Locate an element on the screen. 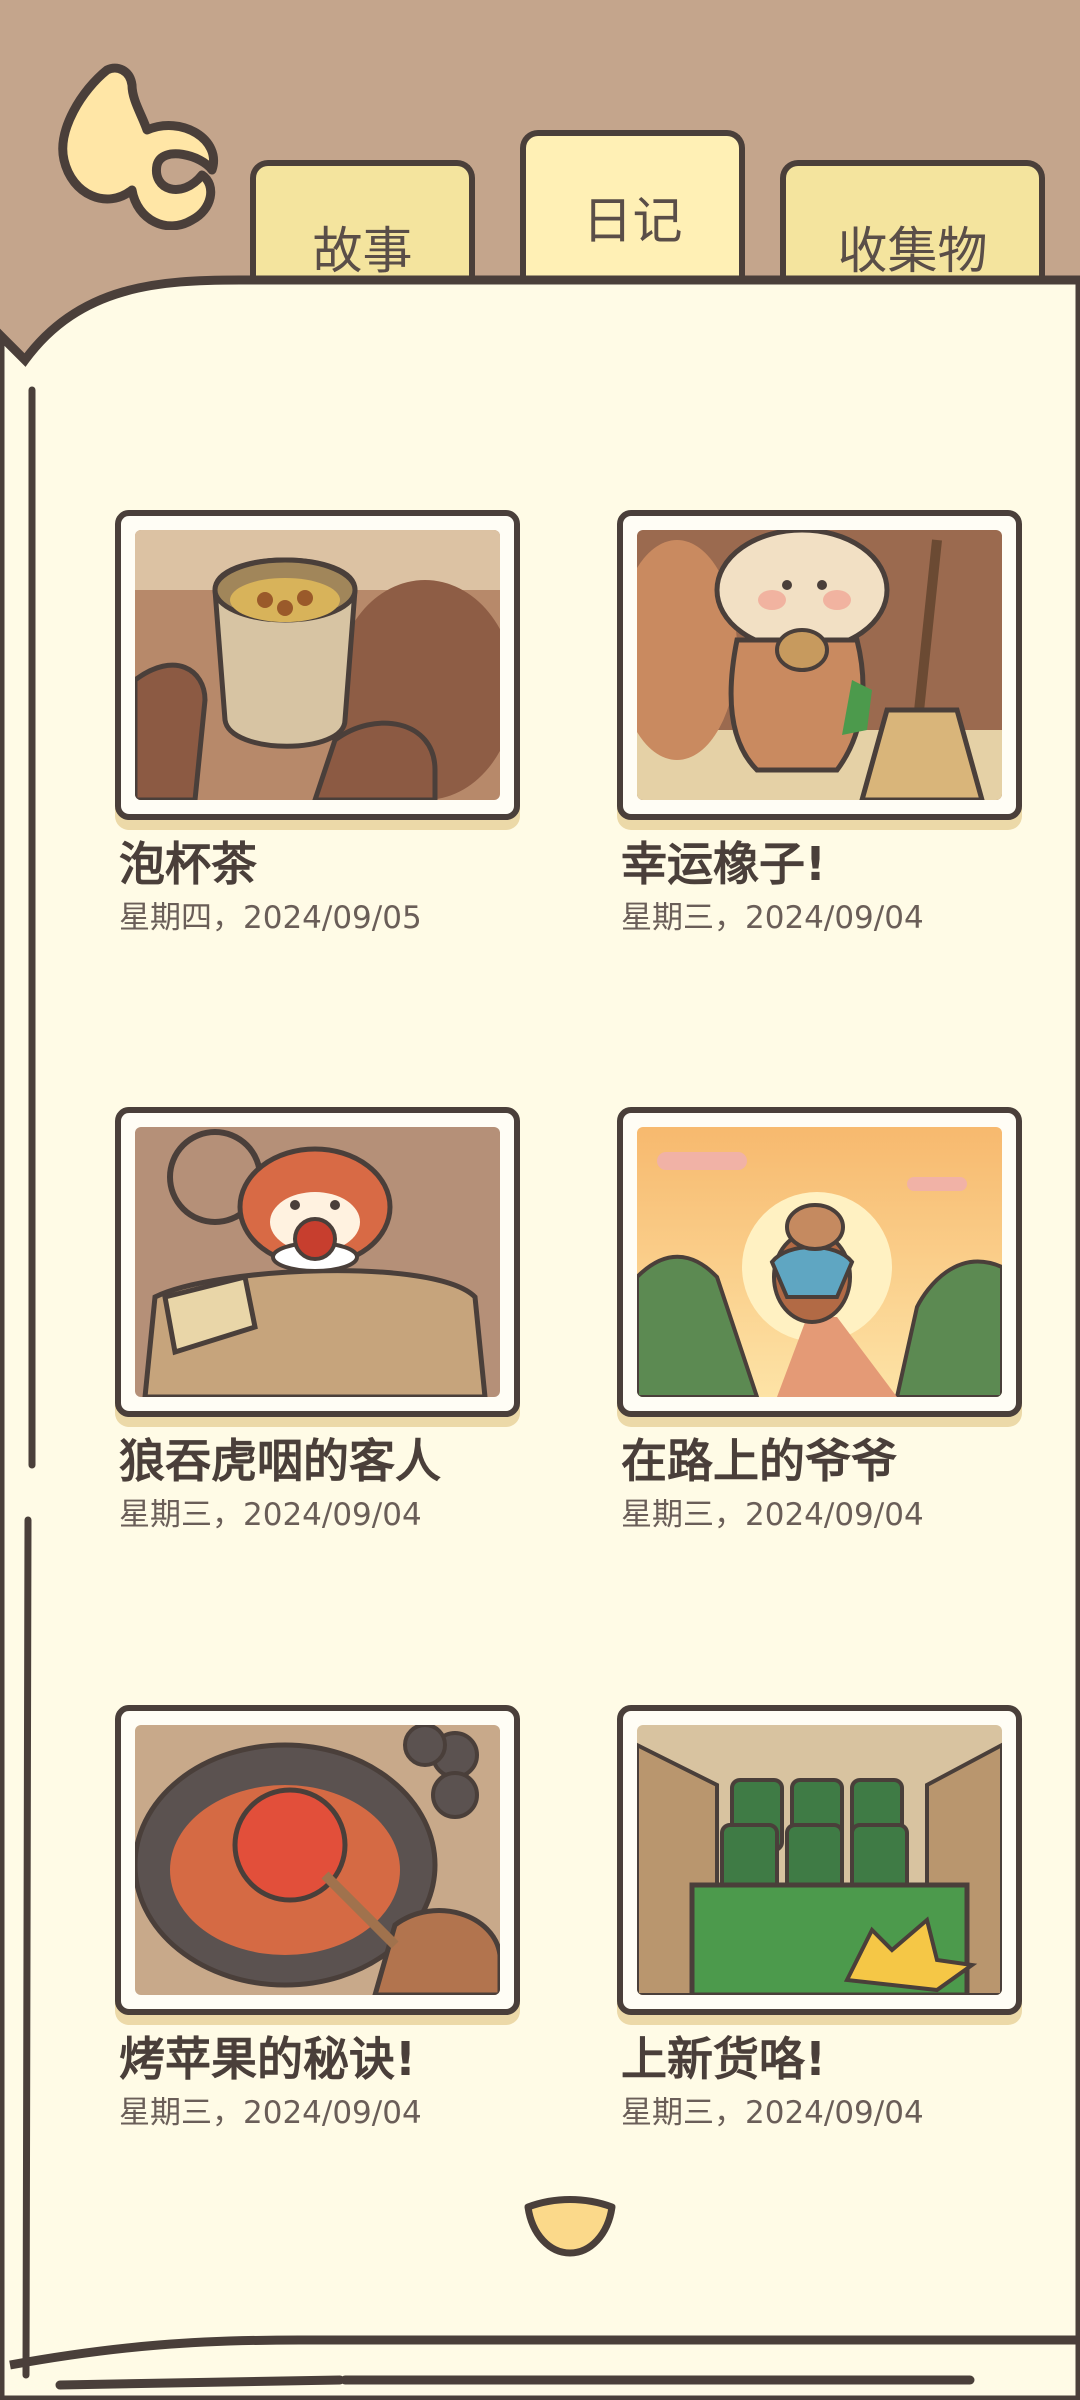 The width and height of the screenshot is (1080, 2400). tab-story: 故事 is located at coordinates (362, 222).